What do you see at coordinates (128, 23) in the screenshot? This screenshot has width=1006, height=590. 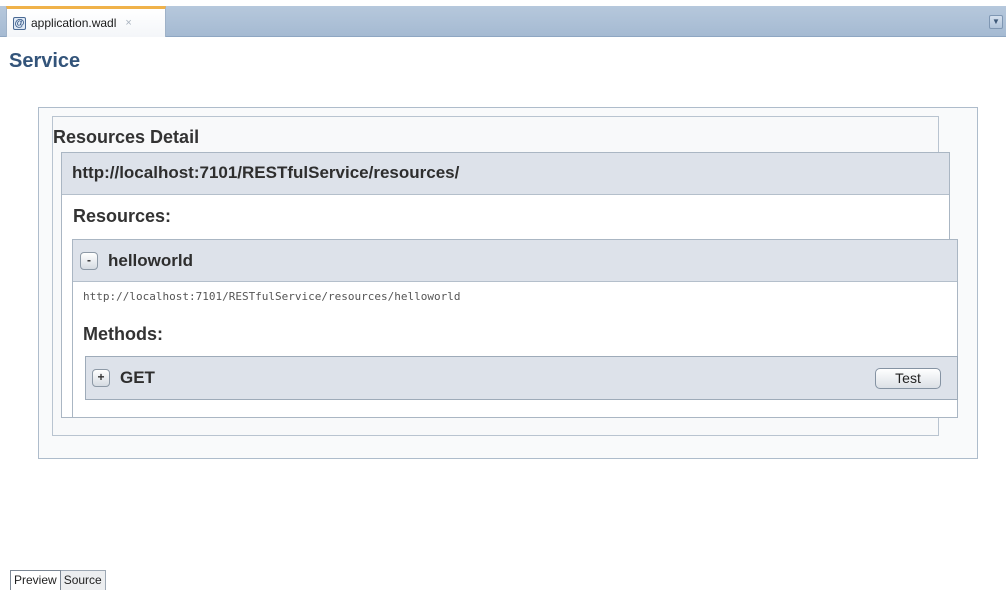 I see `close-icon: ×` at bounding box center [128, 23].